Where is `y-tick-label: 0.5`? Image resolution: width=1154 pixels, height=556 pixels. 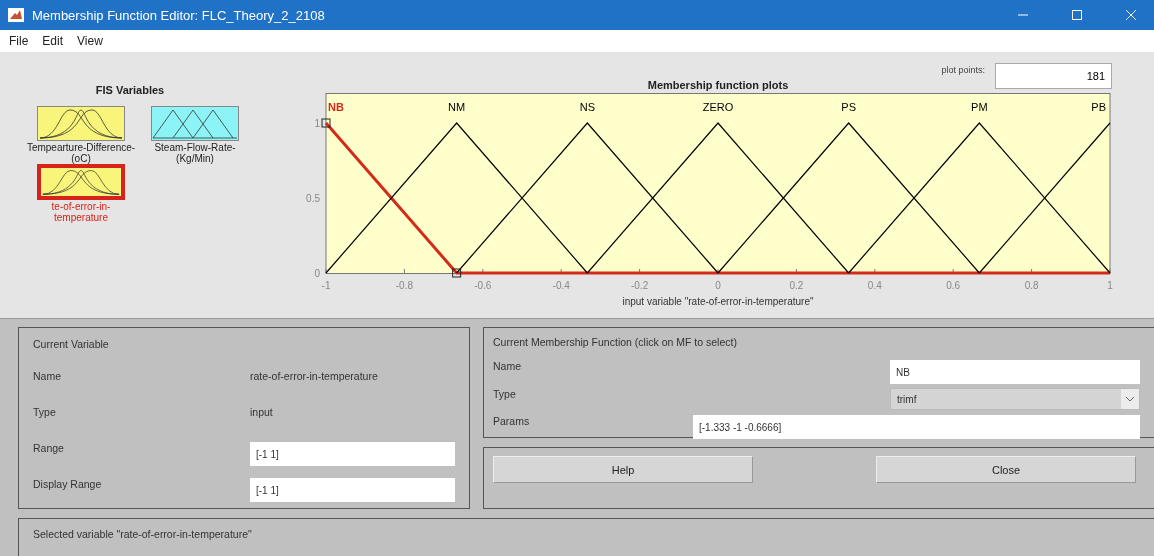 y-tick-label: 0.5 is located at coordinates (313, 198).